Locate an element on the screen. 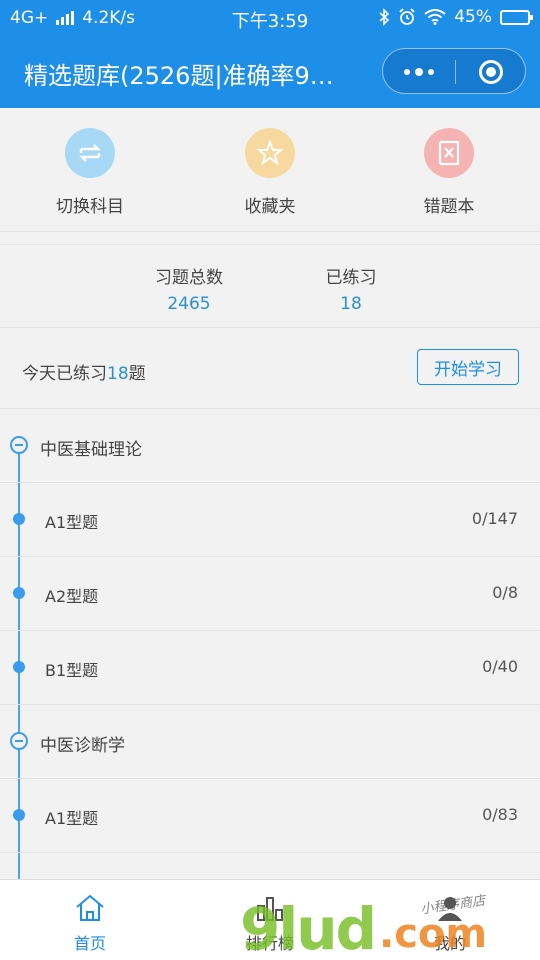  category-header: 中医诊断学 is located at coordinates (270, 742).